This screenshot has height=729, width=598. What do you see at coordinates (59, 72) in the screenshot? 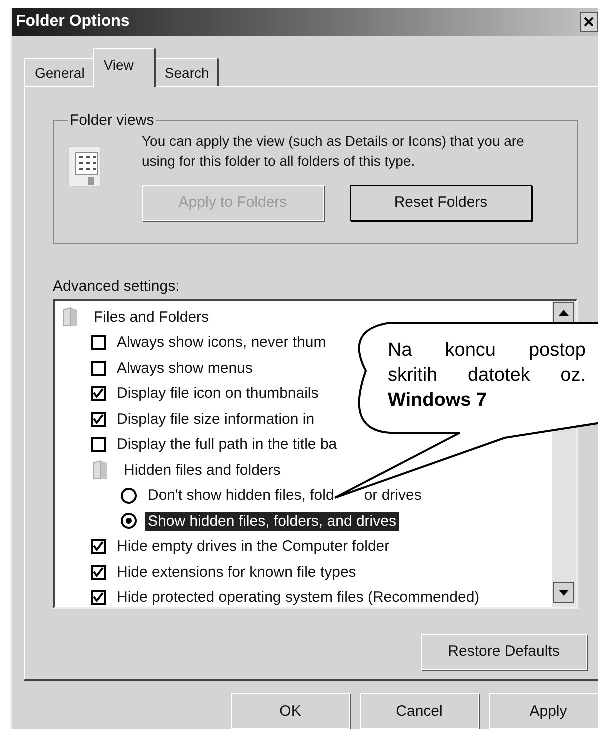
I see `tab: General` at bounding box center [59, 72].